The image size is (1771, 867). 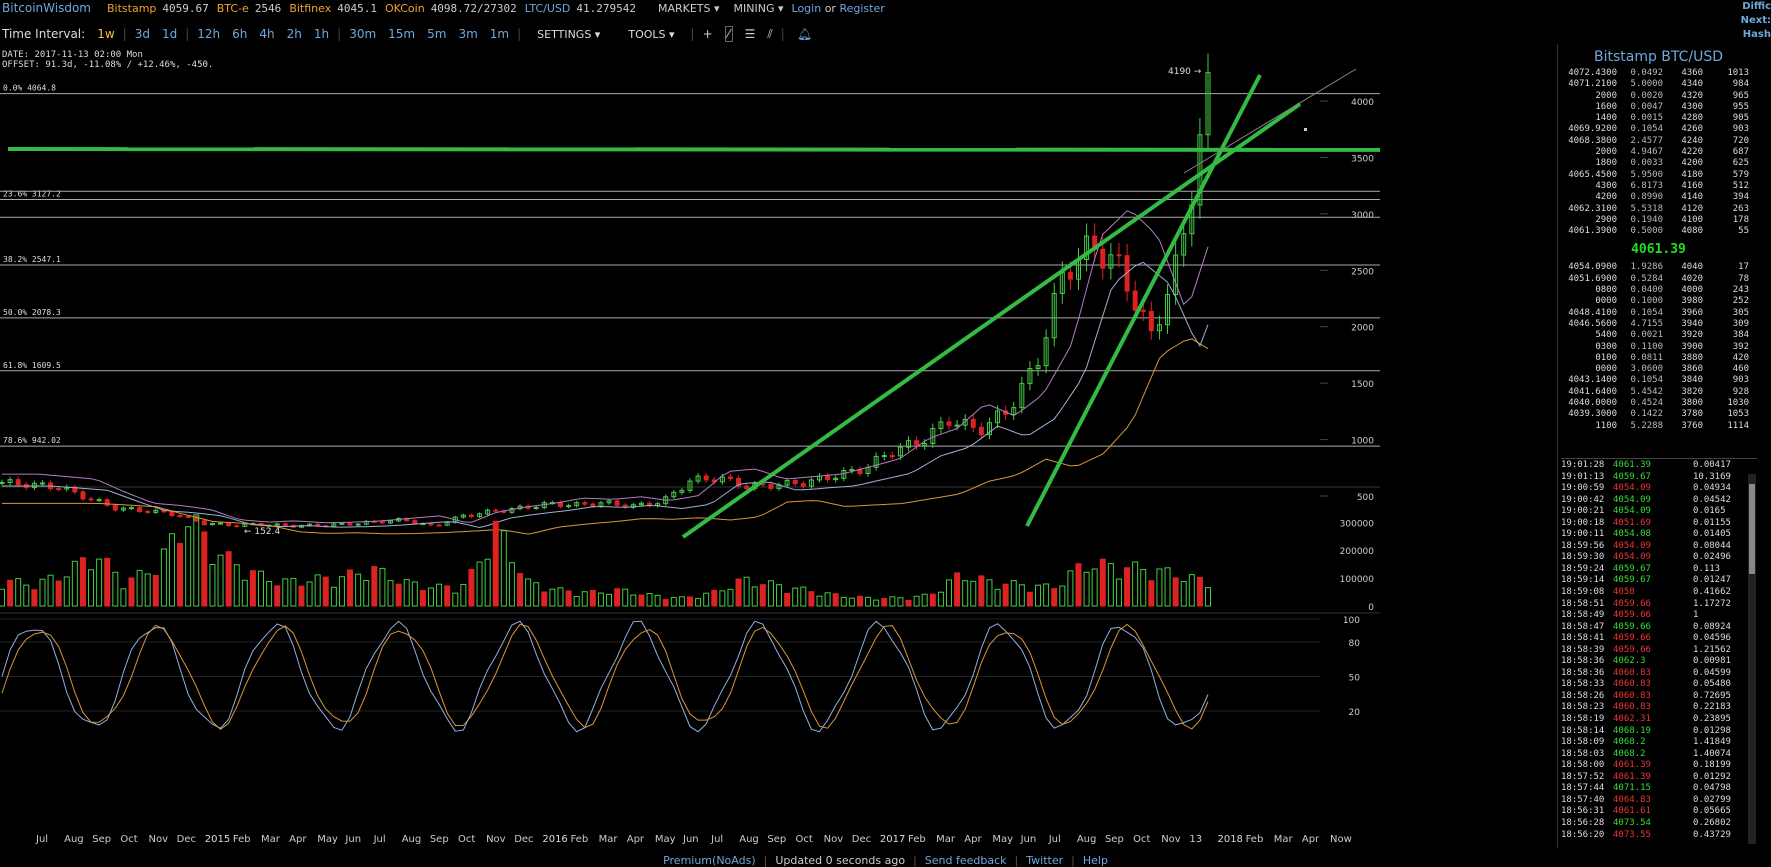 What do you see at coordinates (1658, 301) in the screenshot?
I see `order-book-row: 0000 0.1000 3980 252` at bounding box center [1658, 301].